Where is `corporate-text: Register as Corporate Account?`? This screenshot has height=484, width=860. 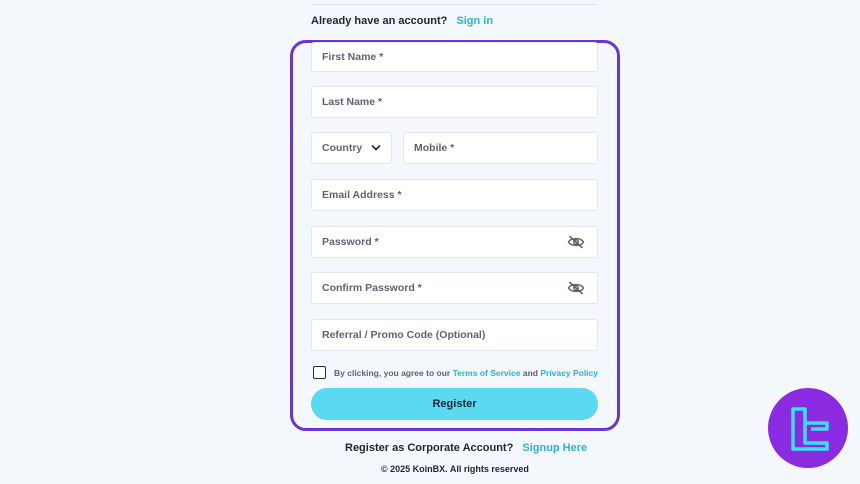
corporate-text: Register as Corporate Account? is located at coordinates (429, 448).